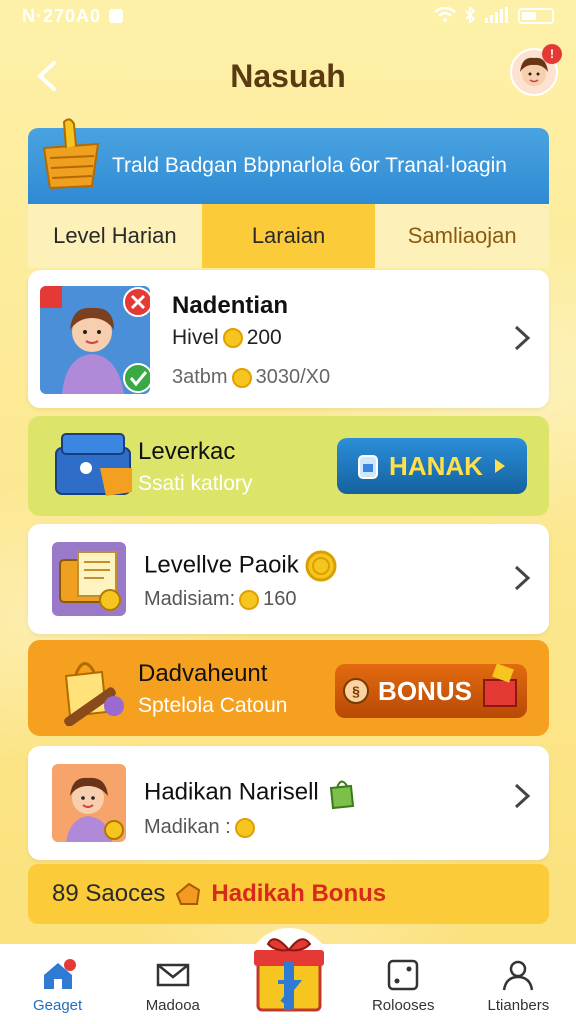 The width and height of the screenshot is (576, 1024). Describe the element at coordinates (462, 236) in the screenshot. I see `tab-samliaojan: Samliaojan` at that location.